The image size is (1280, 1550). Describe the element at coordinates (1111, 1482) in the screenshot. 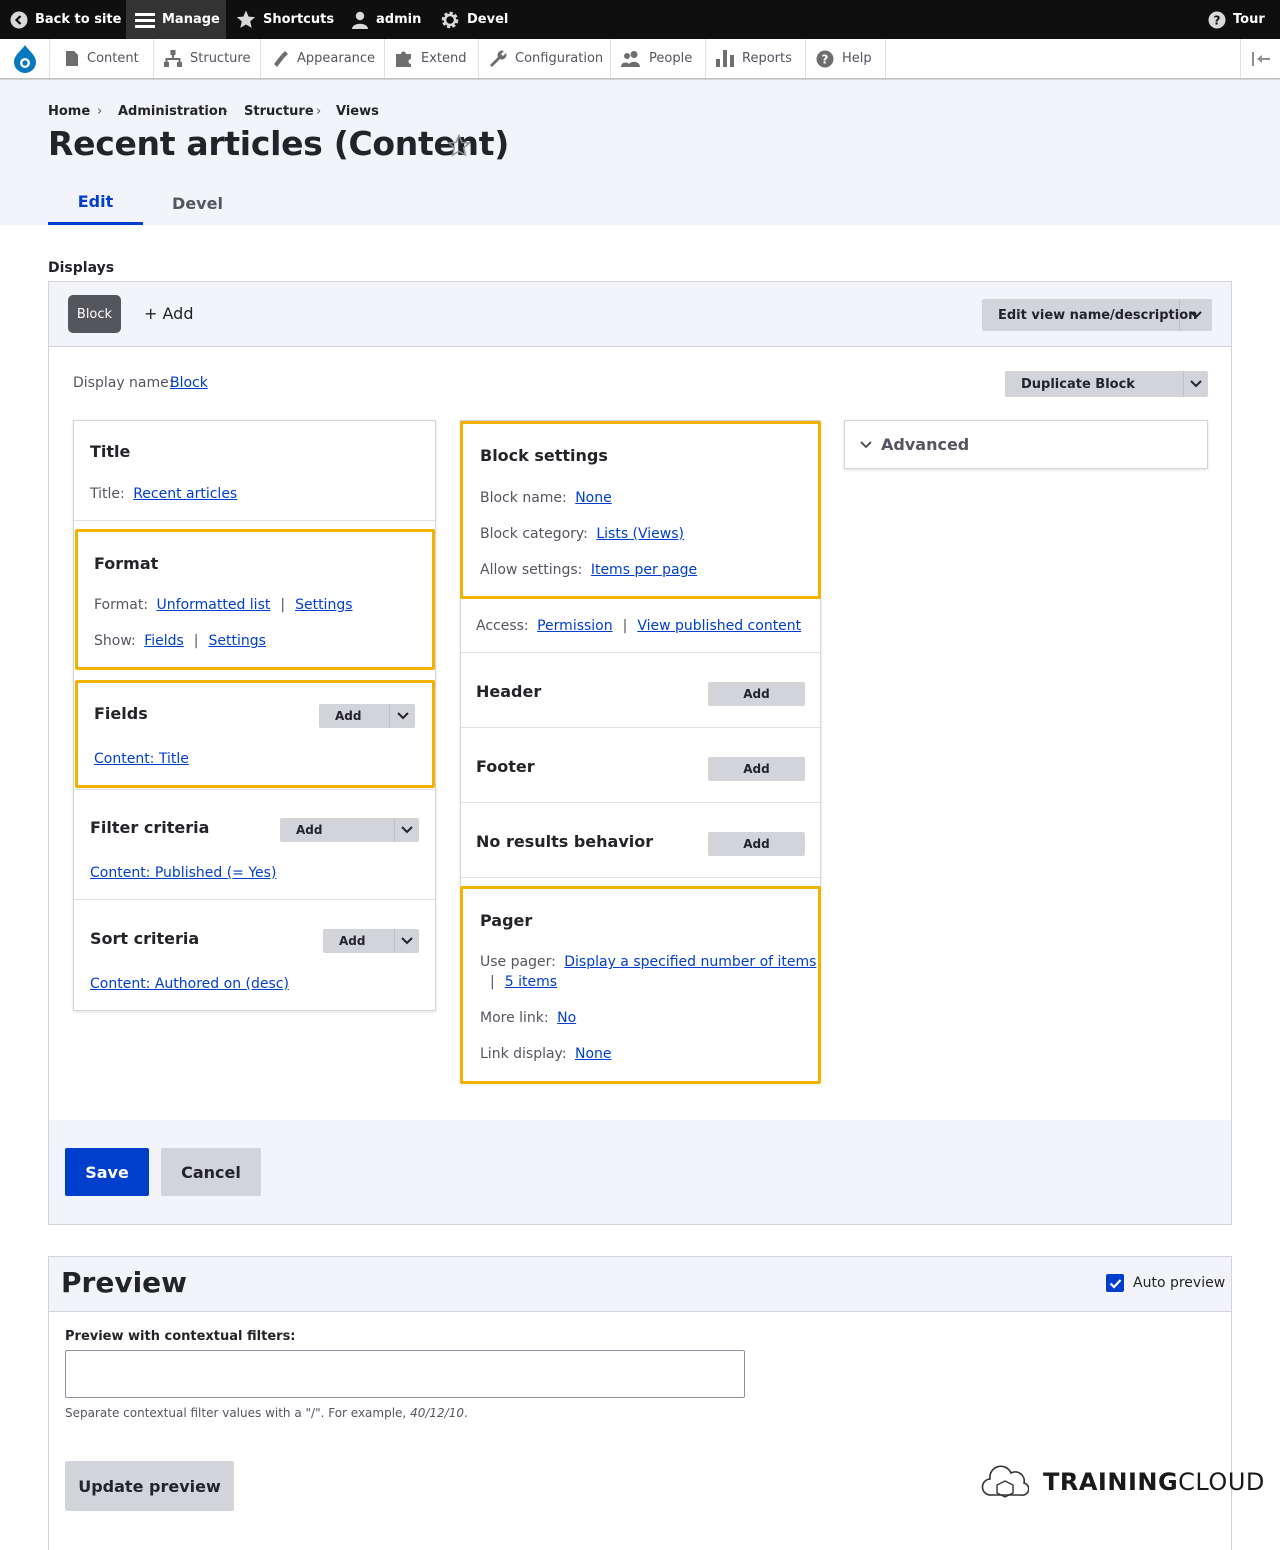

I see `watermark-bold: TRAINING` at that location.